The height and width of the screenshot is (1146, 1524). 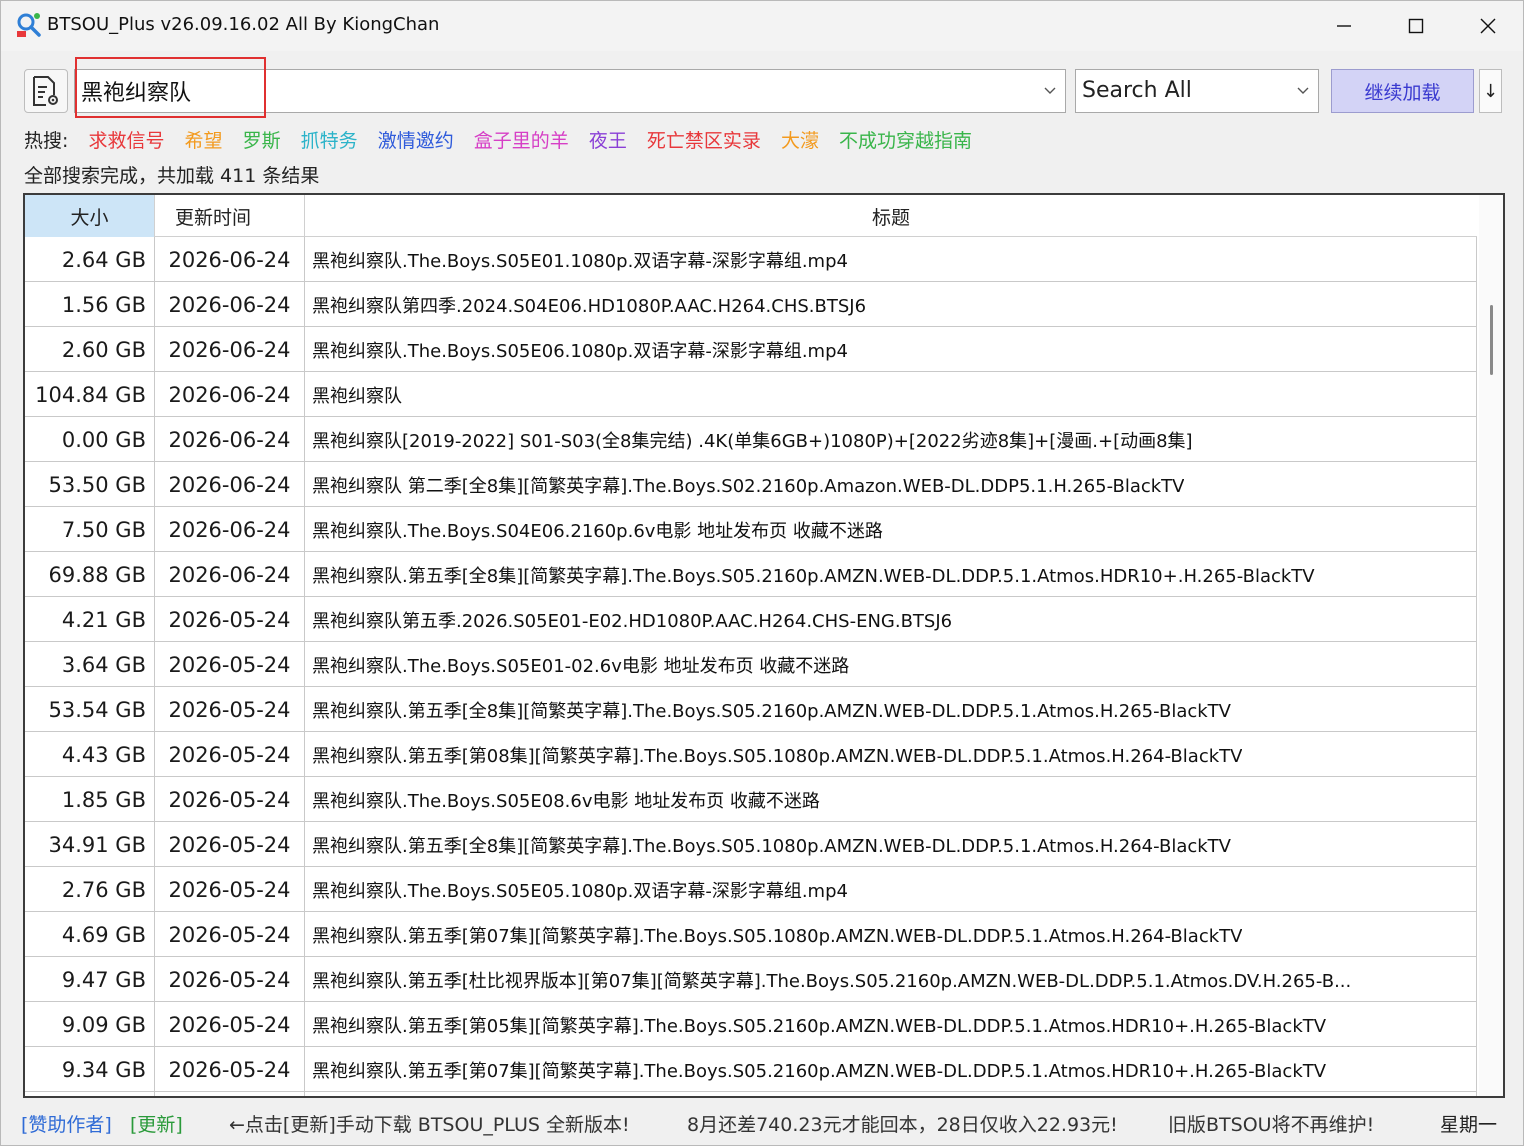 What do you see at coordinates (1491, 645) in the screenshot?
I see `vertical-scrollbar` at bounding box center [1491, 645].